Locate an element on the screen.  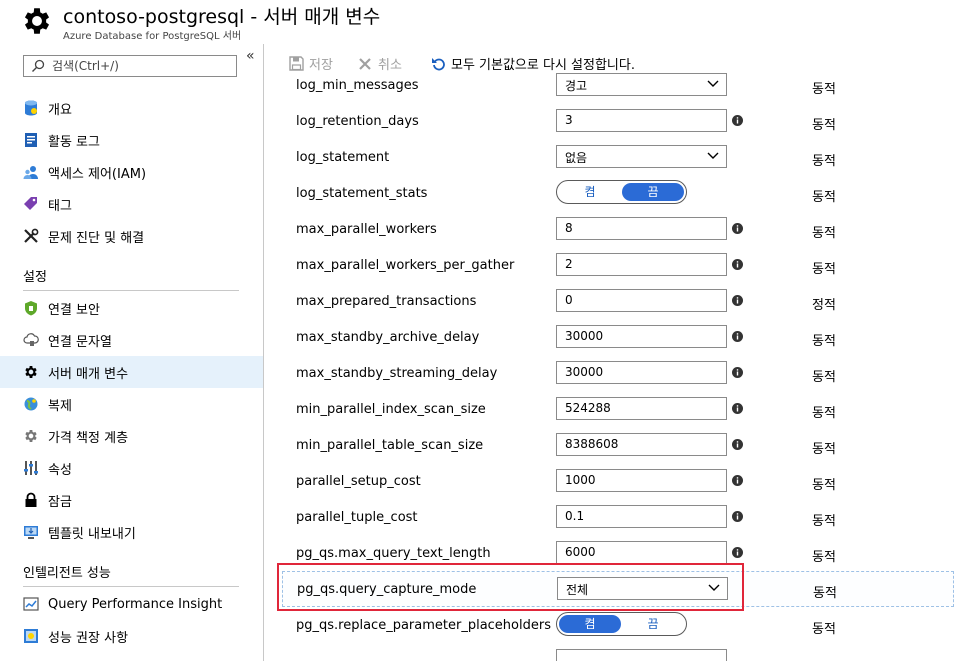
parameter-value-select: 전체 is located at coordinates (642, 588).